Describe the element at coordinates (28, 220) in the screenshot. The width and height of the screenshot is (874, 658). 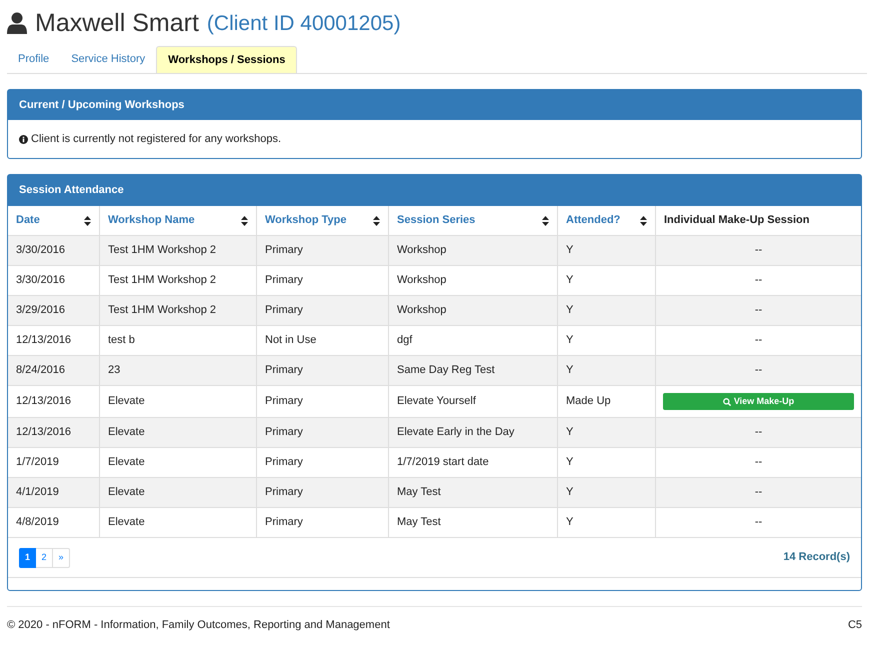
I see `column-label: Date` at that location.